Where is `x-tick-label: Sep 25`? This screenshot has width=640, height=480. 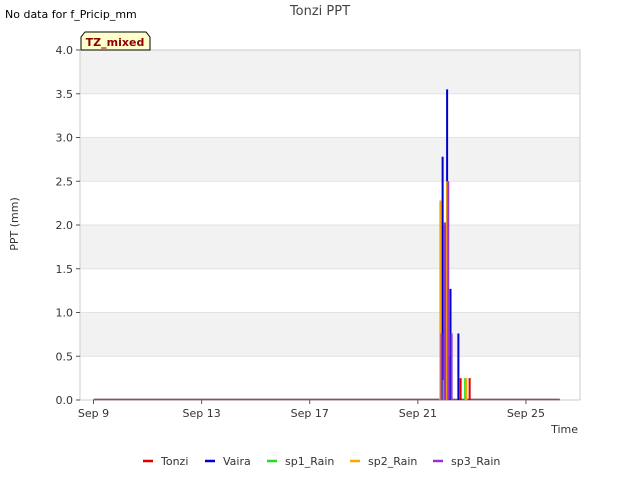 x-tick-label: Sep 25 is located at coordinates (526, 413).